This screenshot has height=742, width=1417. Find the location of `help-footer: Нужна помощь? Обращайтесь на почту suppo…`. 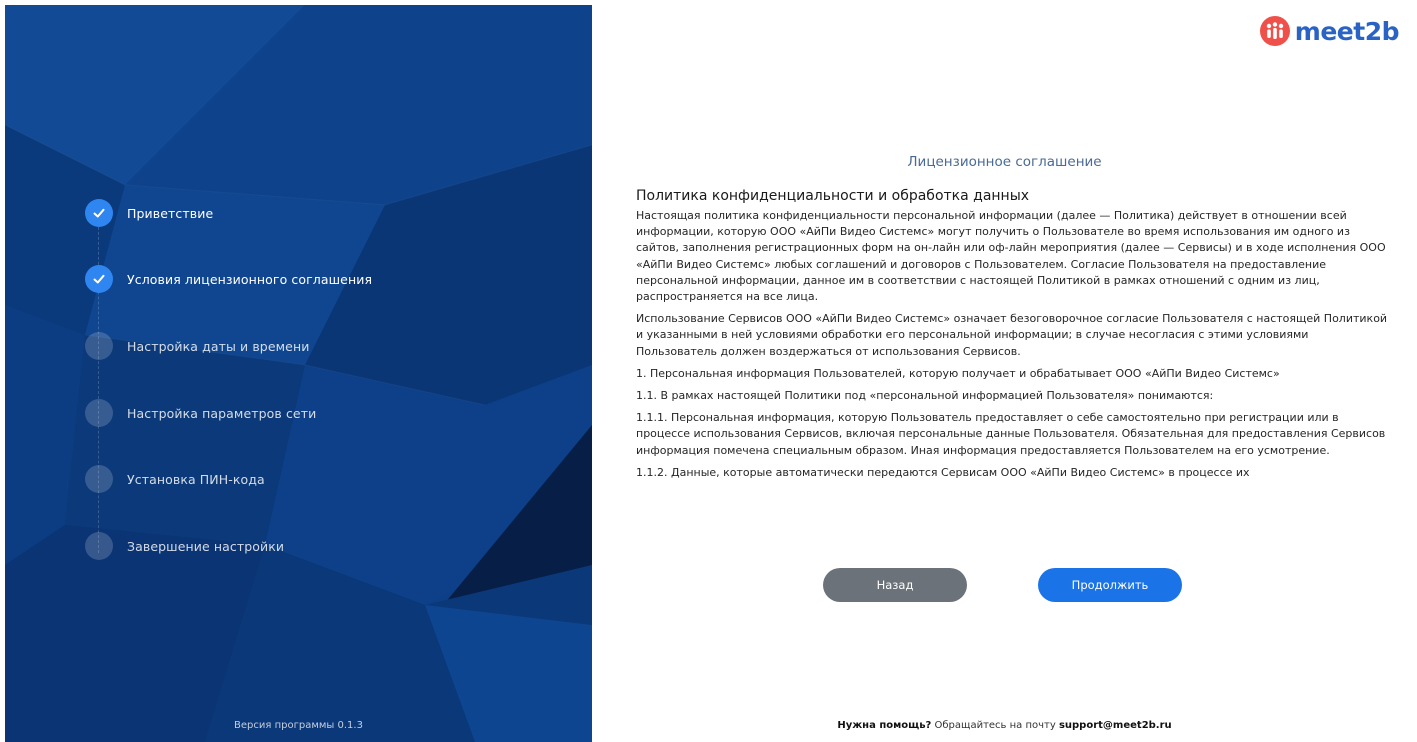

help-footer: Нужна помощь? Обращайтесь на почту suppo… is located at coordinates (1004, 725).